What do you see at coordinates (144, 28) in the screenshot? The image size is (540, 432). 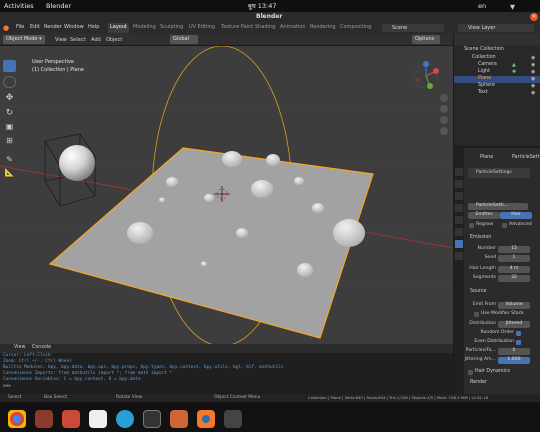 I see `tab-modeling: Modeling` at bounding box center [144, 28].